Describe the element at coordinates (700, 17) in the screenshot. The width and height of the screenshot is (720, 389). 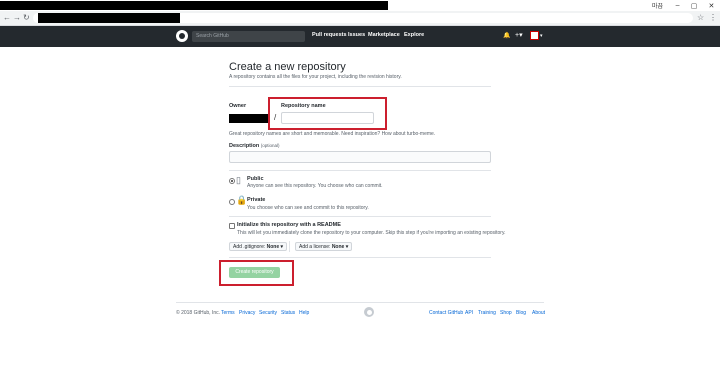
I see `bookmark-star-icon: ☆` at that location.